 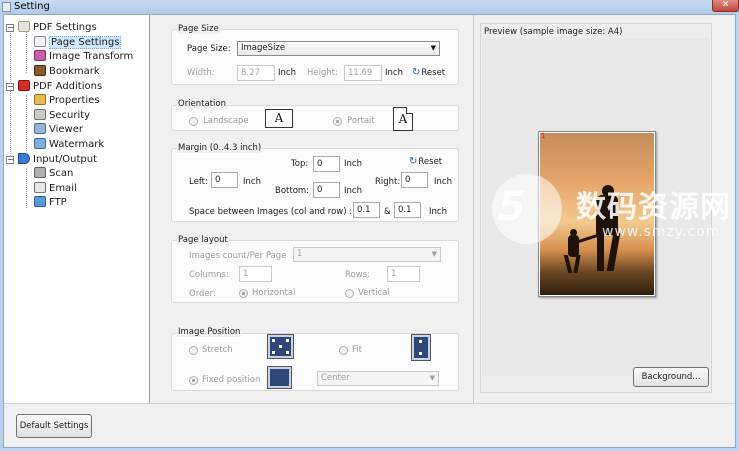 I want to click on reset-size-label: Reset, so click(x=433, y=73).